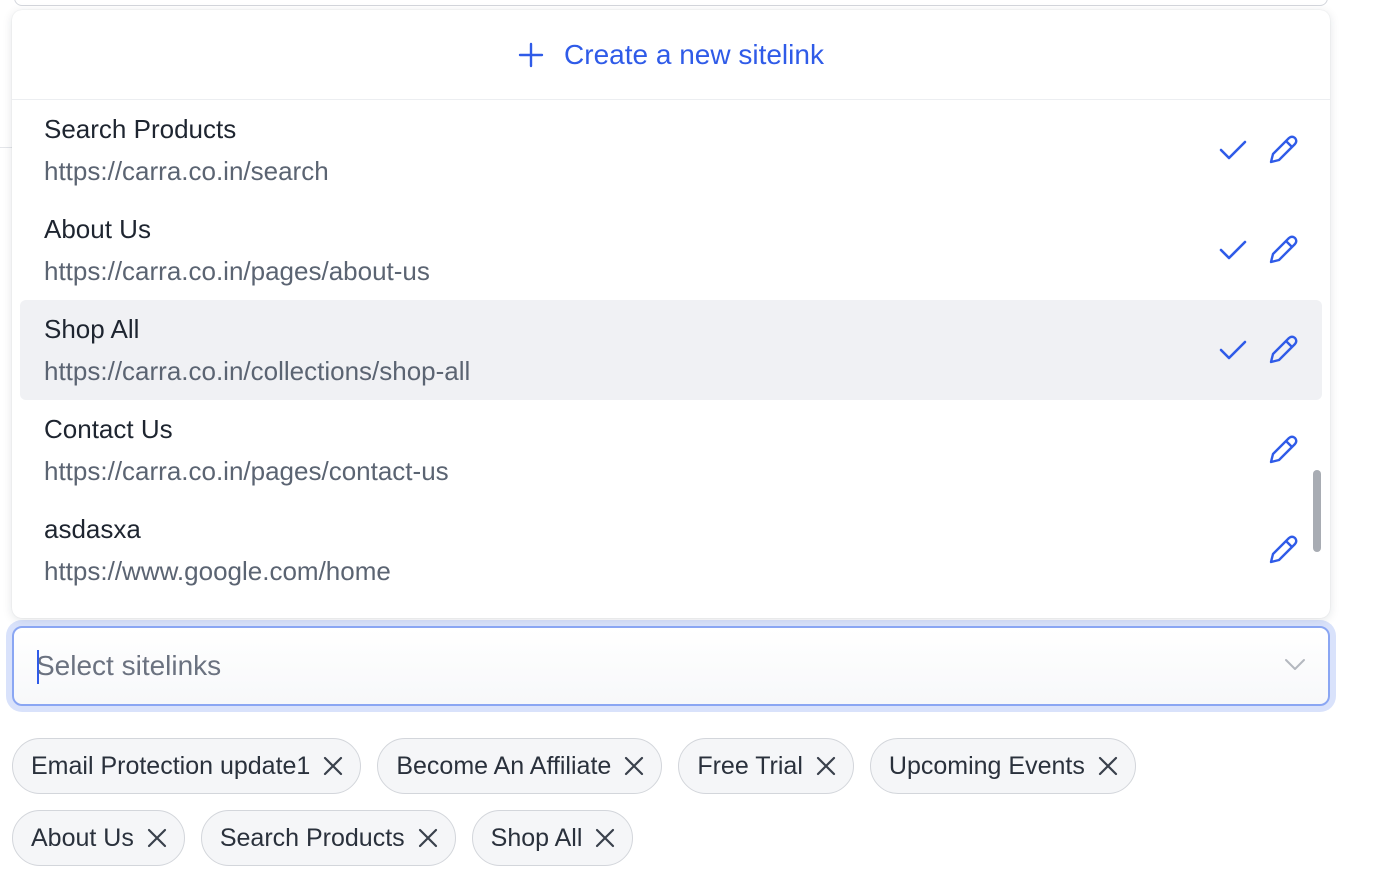 Image resolution: width=1386 pixels, height=884 pixels. What do you see at coordinates (97, 229) in the screenshot?
I see `sitelink-option-name: About Us` at bounding box center [97, 229].